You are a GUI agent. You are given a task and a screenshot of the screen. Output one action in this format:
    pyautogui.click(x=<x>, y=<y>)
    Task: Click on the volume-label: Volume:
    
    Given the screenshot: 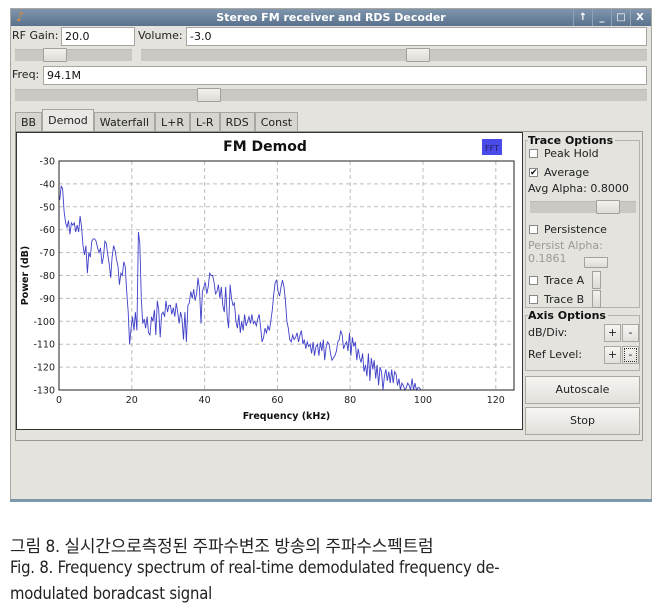 What is the action you would take?
    pyautogui.click(x=160, y=35)
    